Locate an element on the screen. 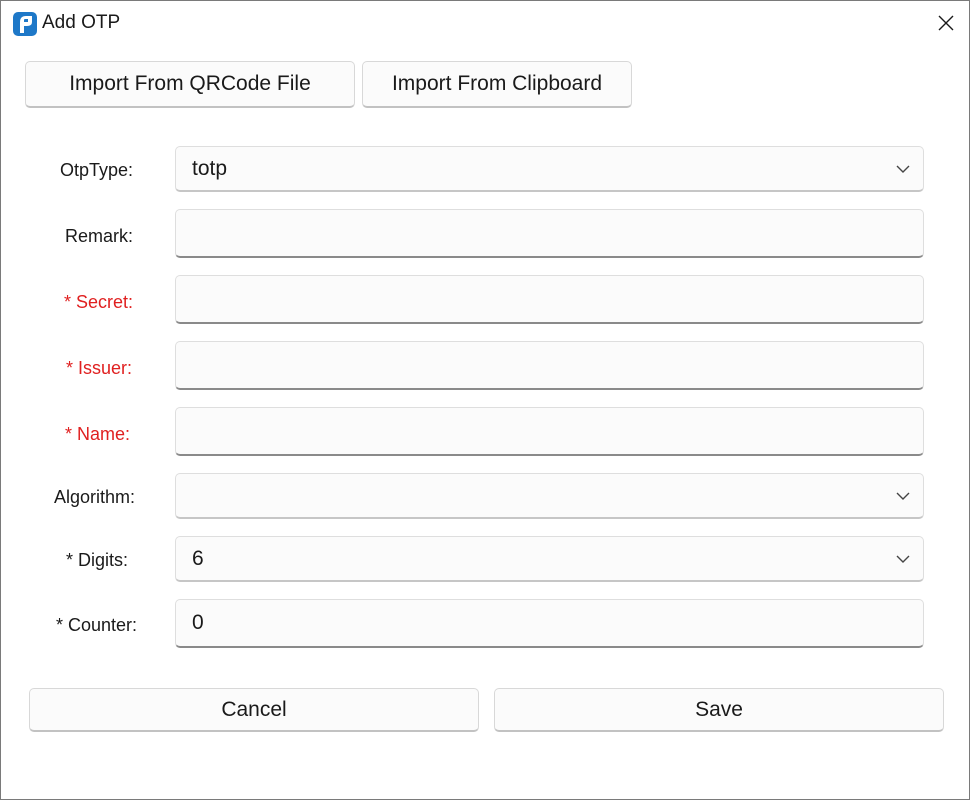 The image size is (970, 800). cancel-button: Cancel is located at coordinates (254, 710).